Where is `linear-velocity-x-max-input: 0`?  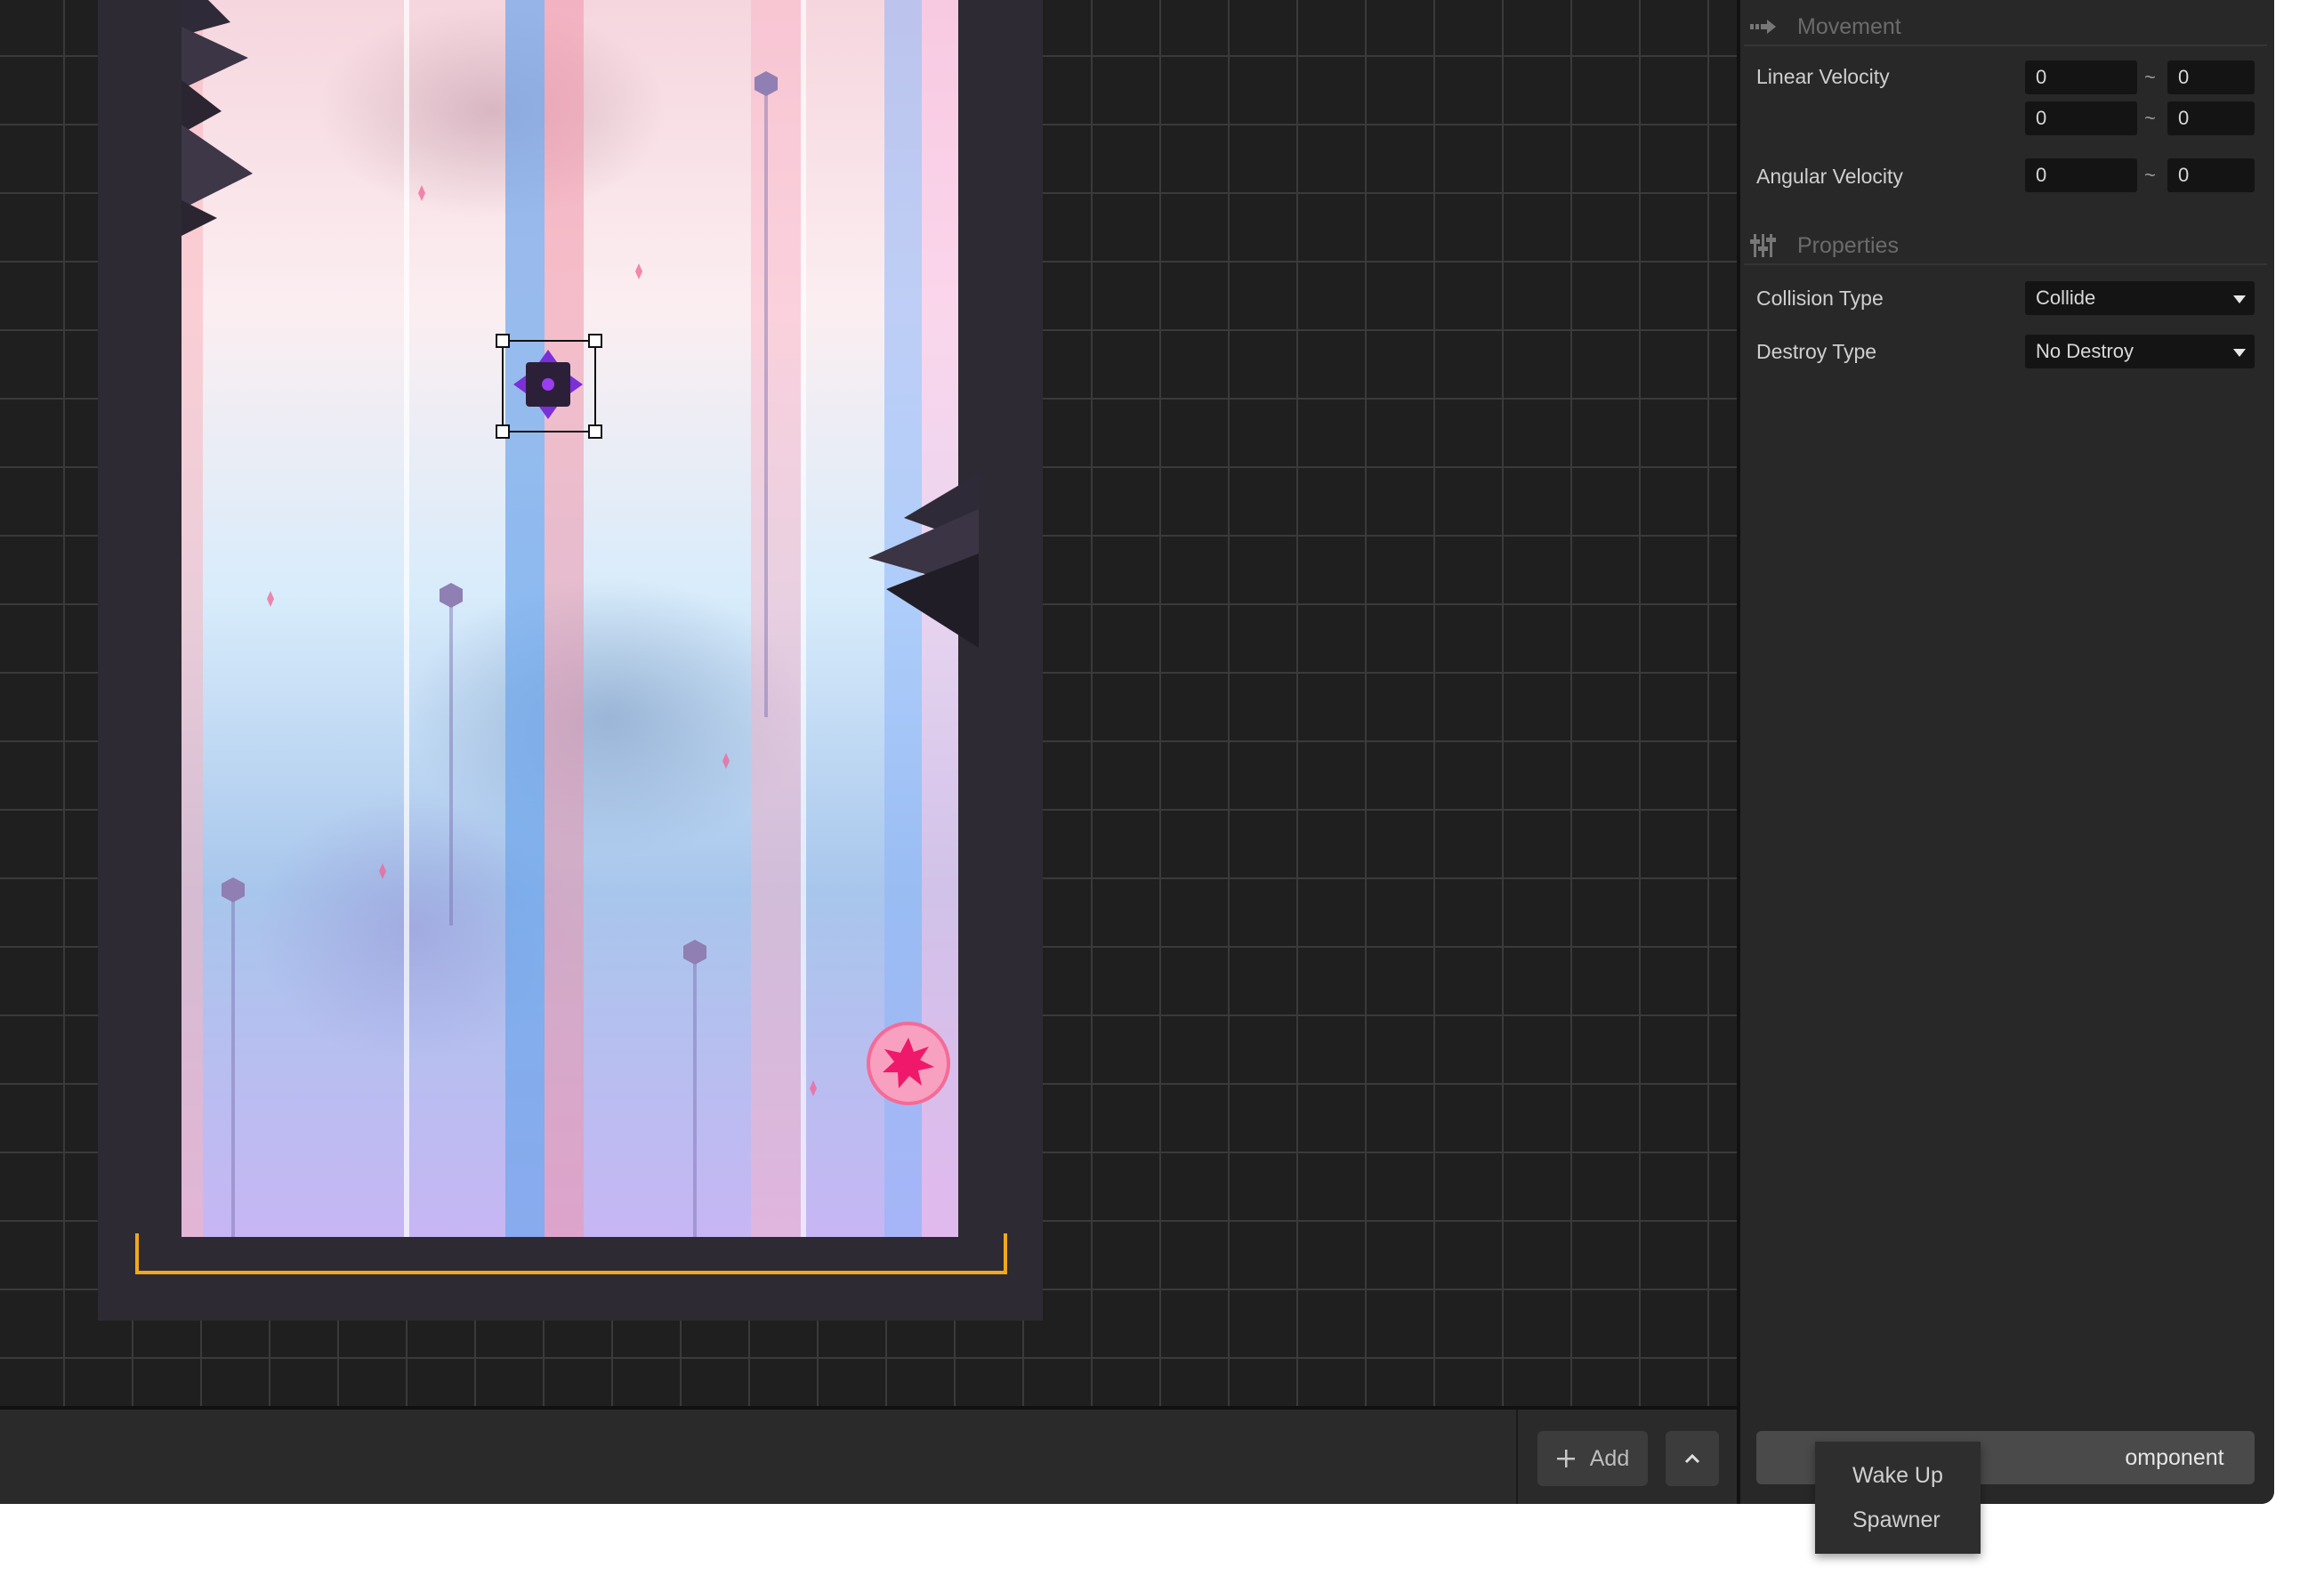 linear-velocity-x-max-input: 0 is located at coordinates (2211, 77).